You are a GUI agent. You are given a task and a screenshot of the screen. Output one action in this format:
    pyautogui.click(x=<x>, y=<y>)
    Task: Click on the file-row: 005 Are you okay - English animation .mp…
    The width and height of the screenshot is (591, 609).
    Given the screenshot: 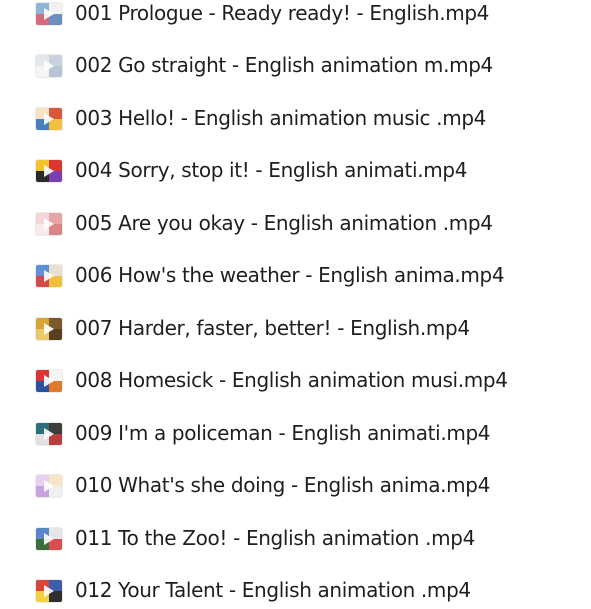 What is the action you would take?
    pyautogui.click(x=295, y=224)
    